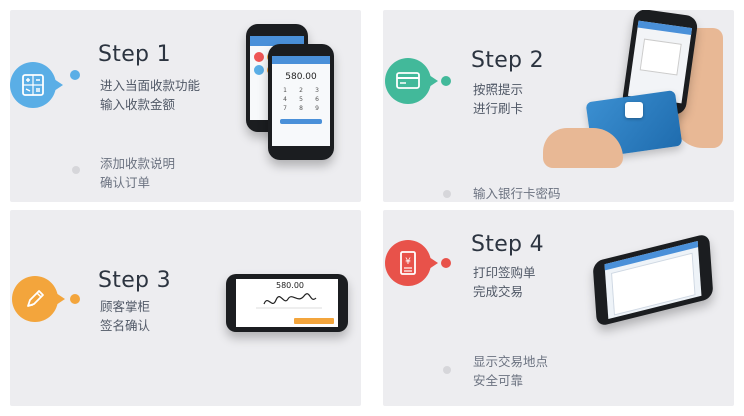 This screenshot has width=744, height=416. What do you see at coordinates (38, 299) in the screenshot?
I see `pen-icon` at bounding box center [38, 299].